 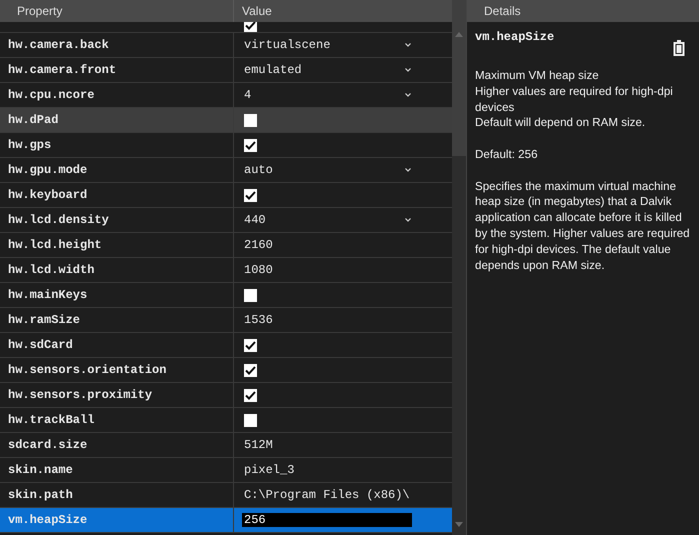 I want to click on property-value: 2160, so click(x=258, y=245).